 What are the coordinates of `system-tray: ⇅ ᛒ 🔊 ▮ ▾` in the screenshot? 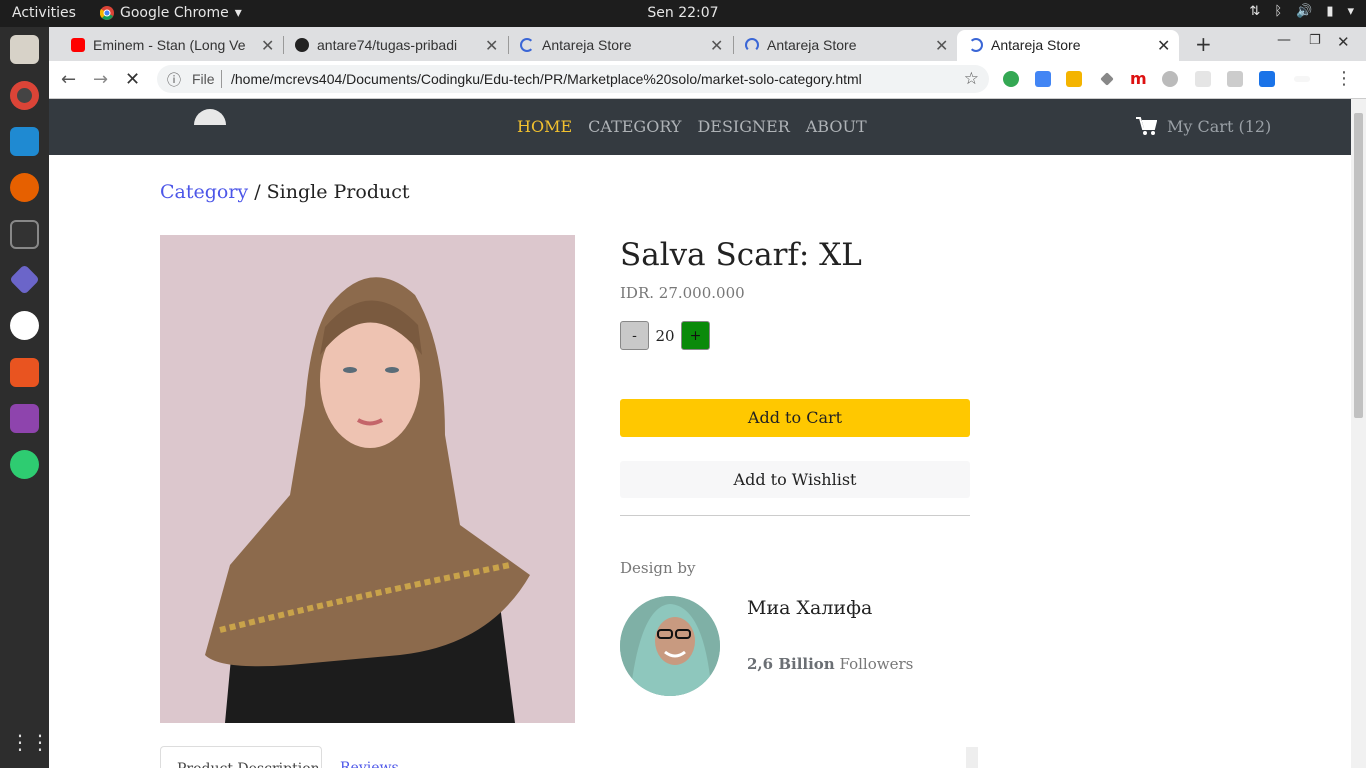 It's located at (1301, 11).